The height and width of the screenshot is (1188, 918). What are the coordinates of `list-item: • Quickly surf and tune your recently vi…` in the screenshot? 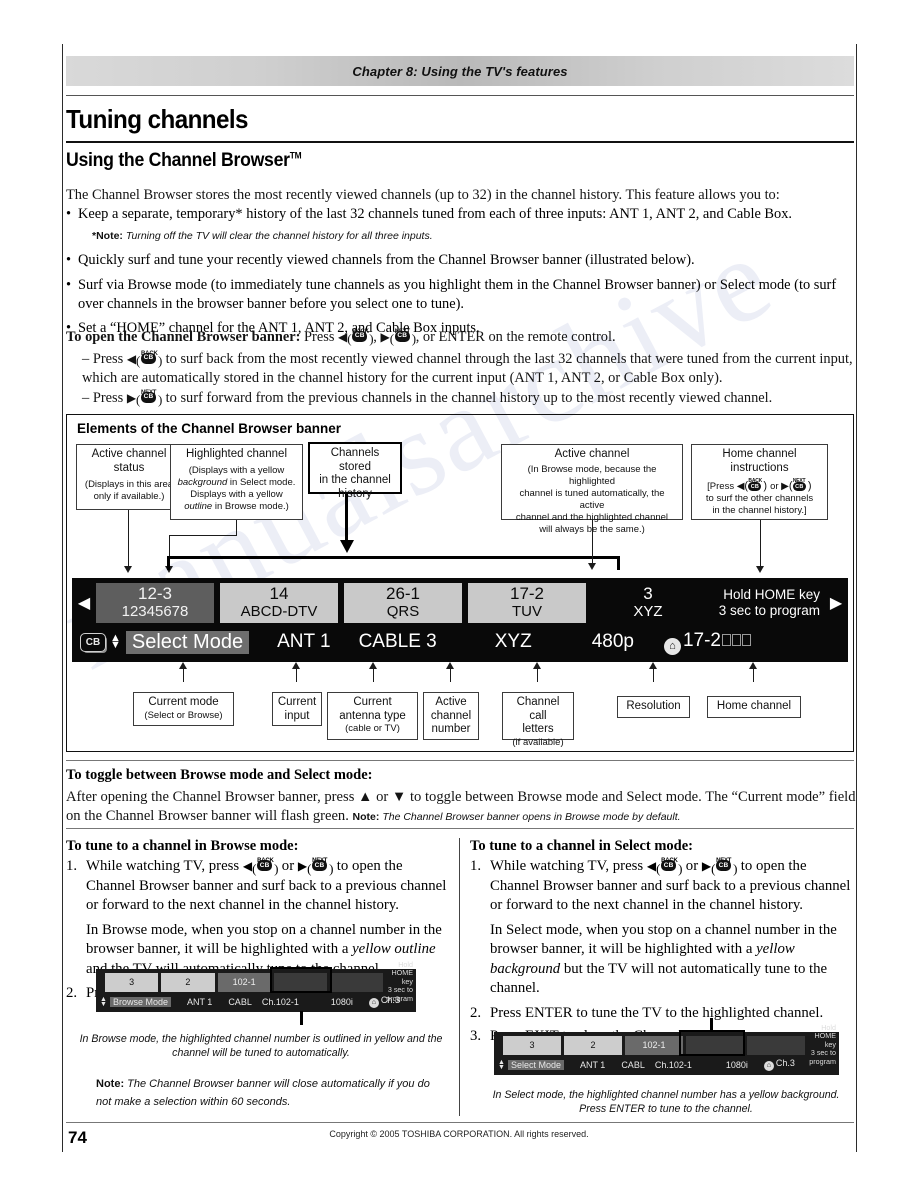 It's located at (461, 260).